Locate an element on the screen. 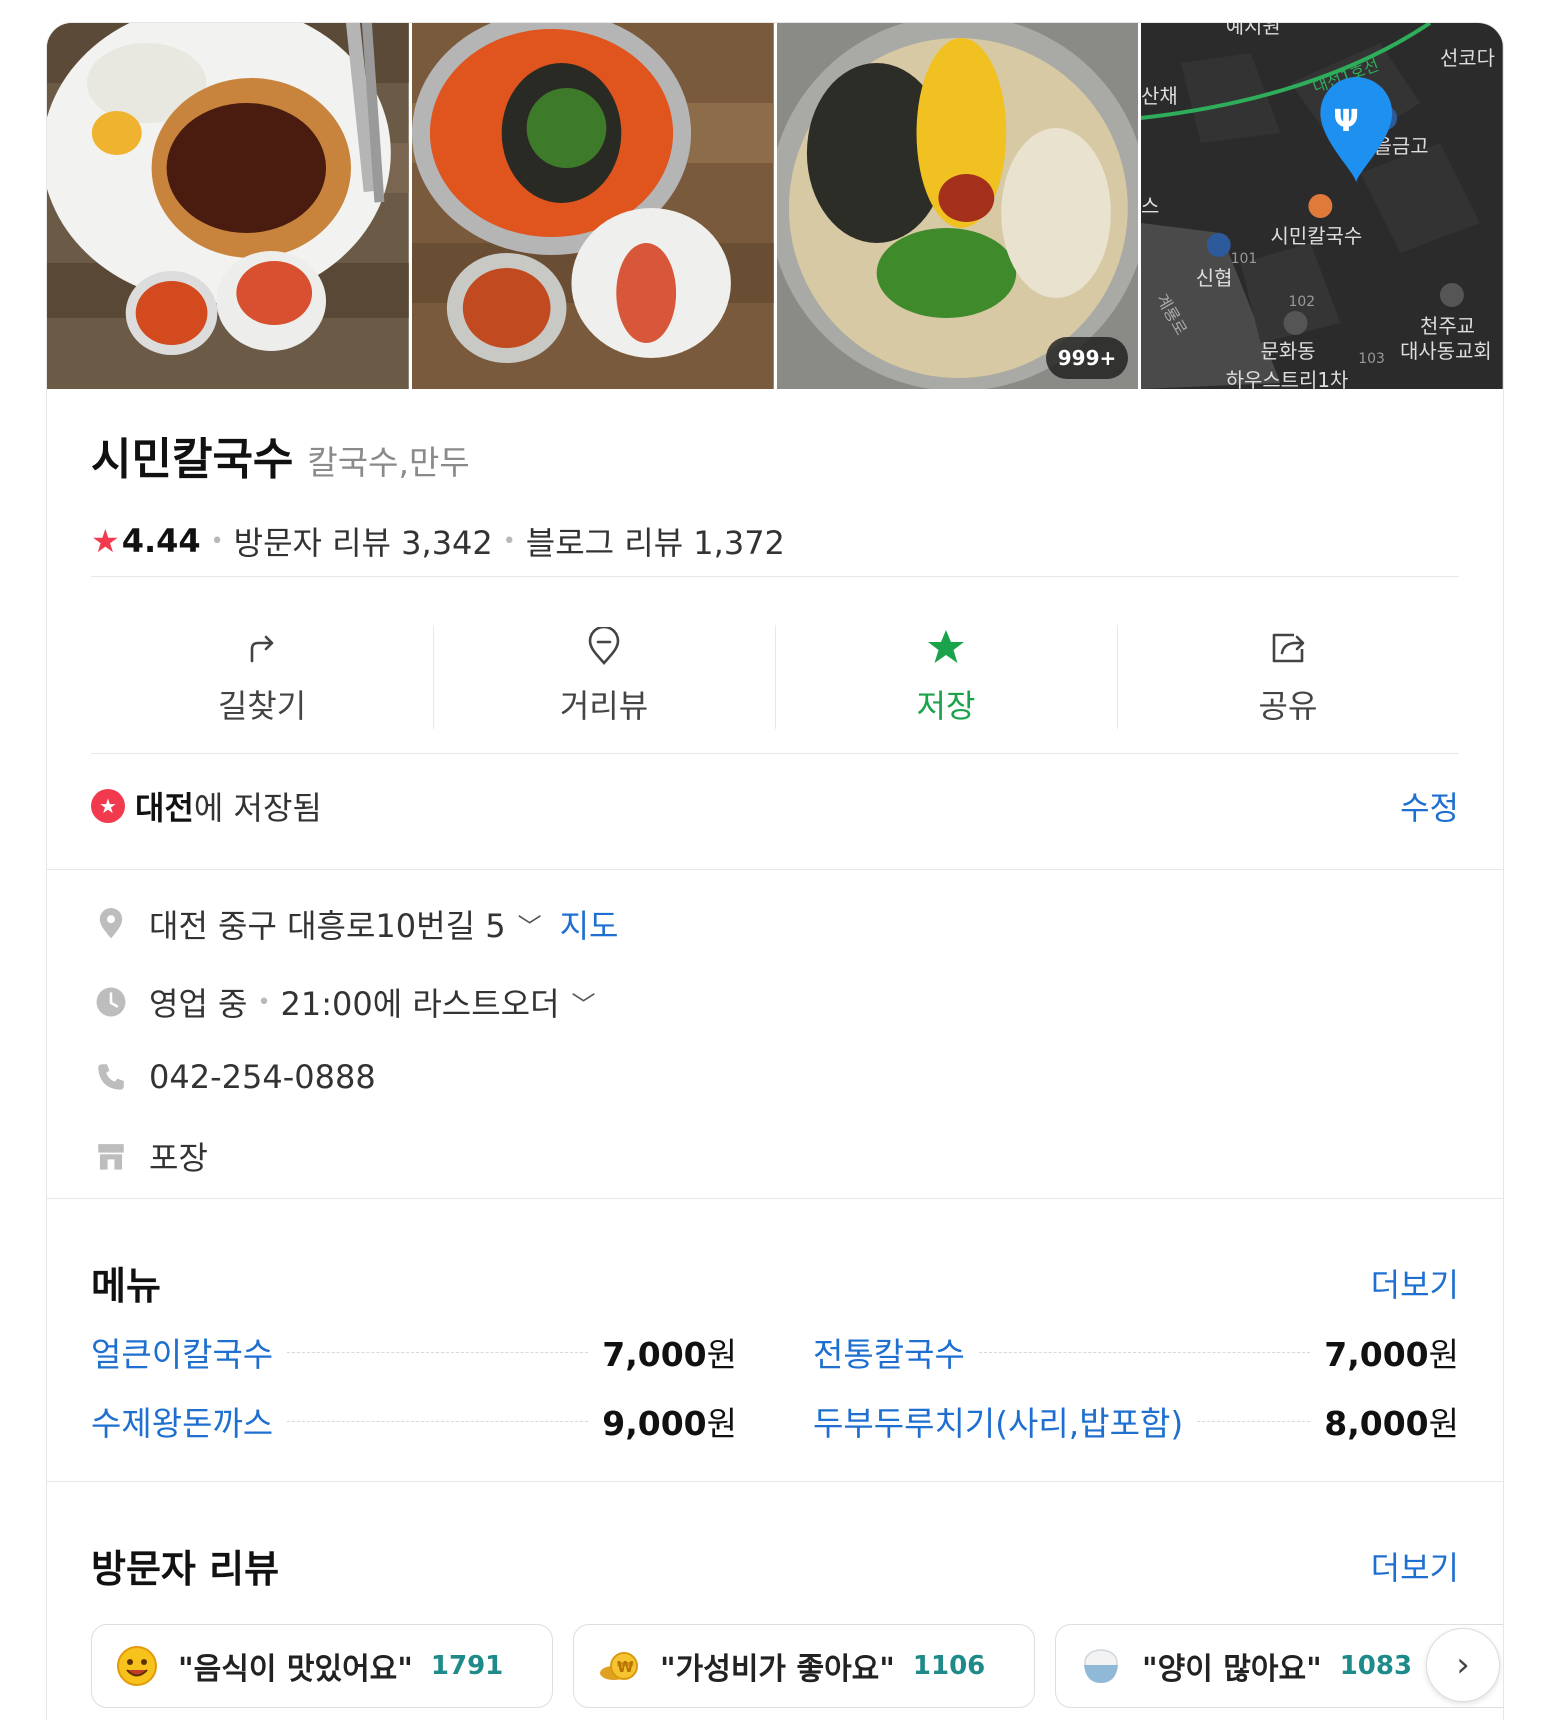 The width and height of the screenshot is (1542, 1720). streetview-button: 거리뷰 is located at coordinates (604, 677).